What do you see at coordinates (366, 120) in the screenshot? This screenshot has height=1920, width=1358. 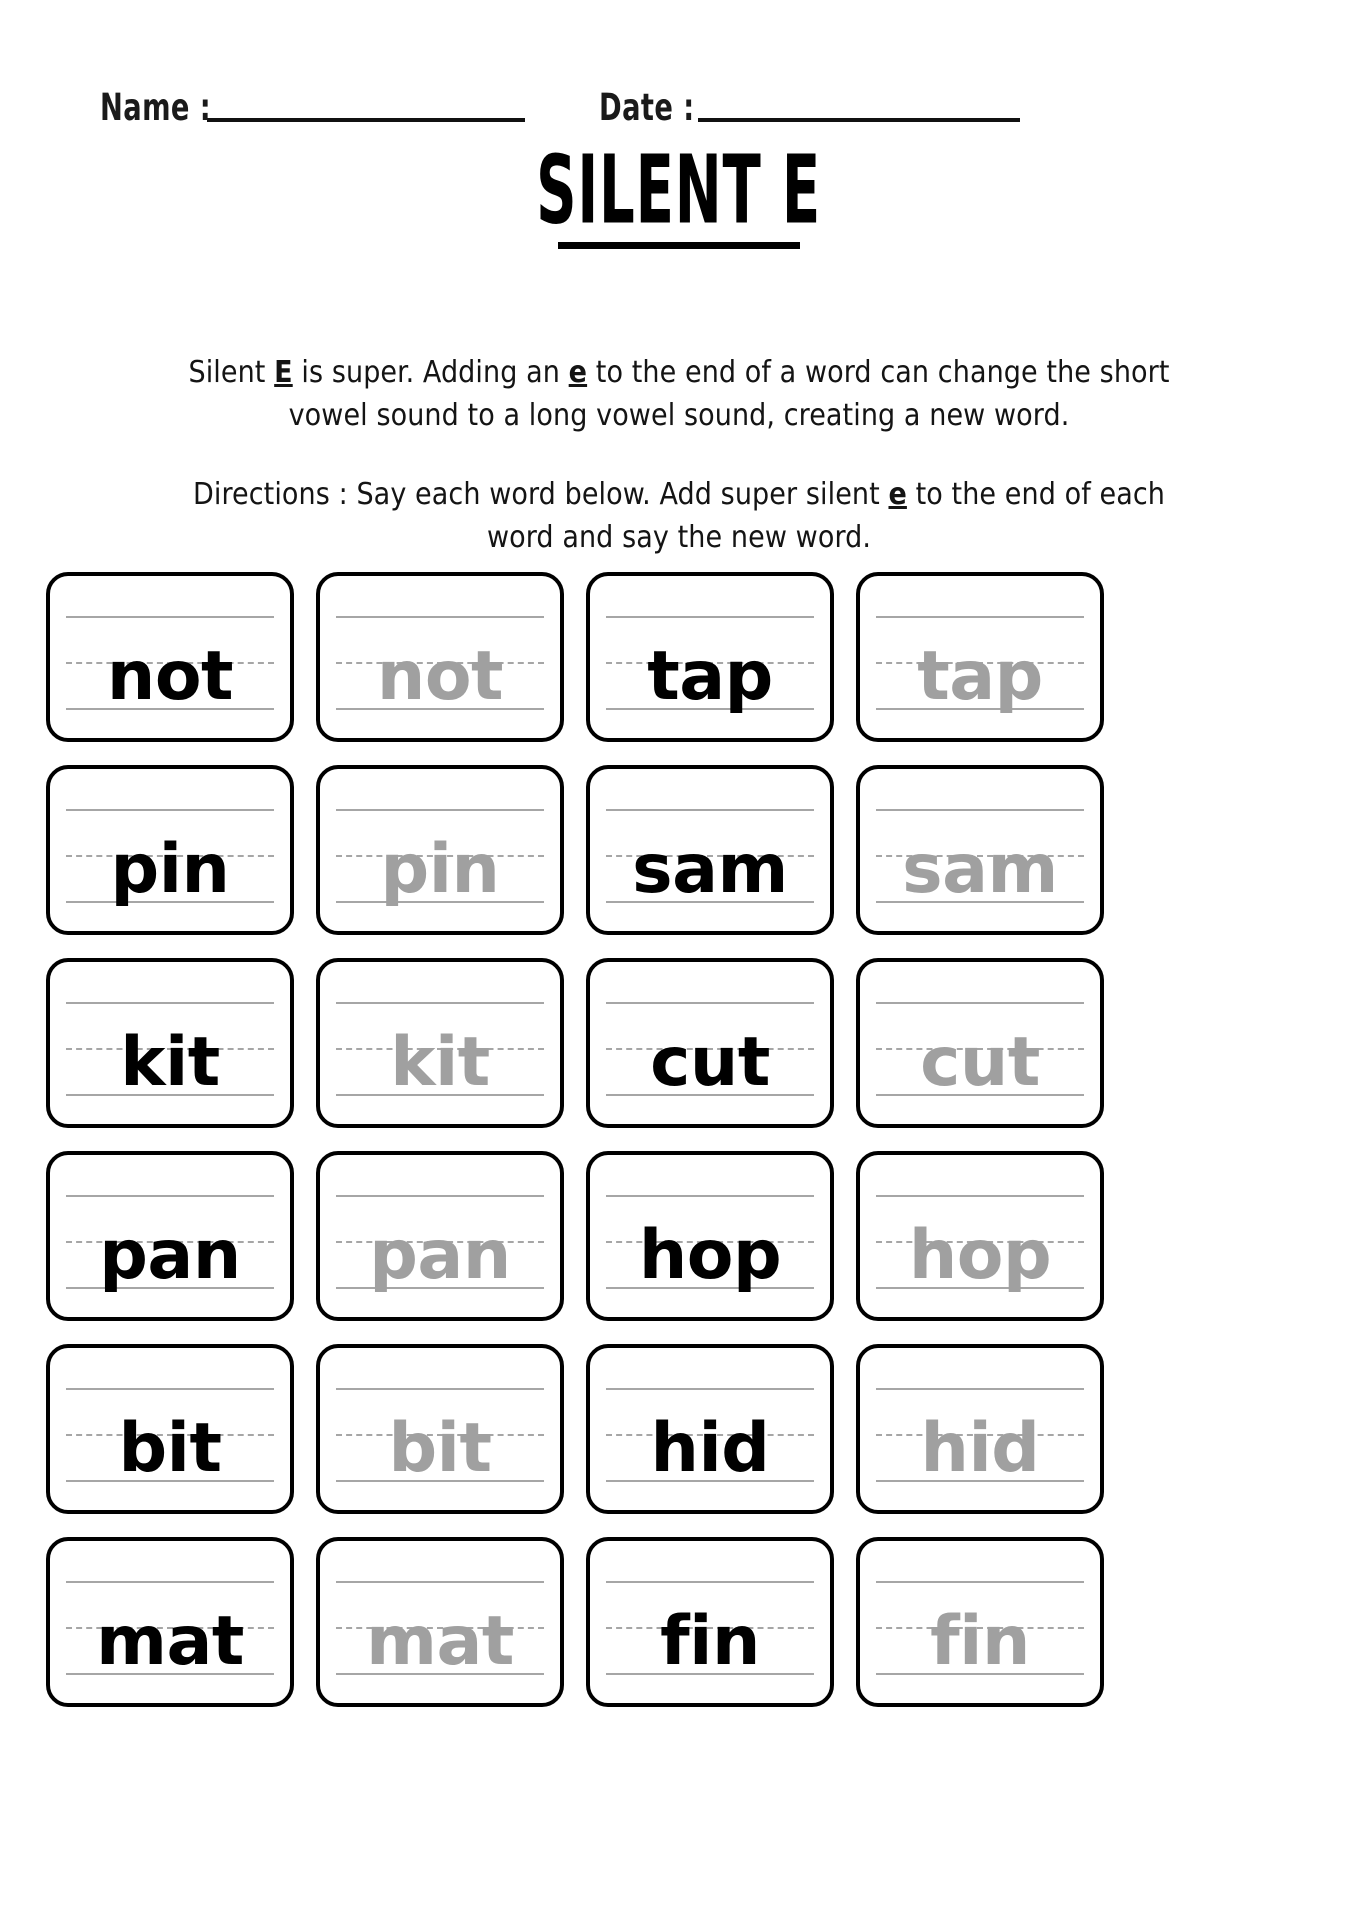 I see `name-input-line` at bounding box center [366, 120].